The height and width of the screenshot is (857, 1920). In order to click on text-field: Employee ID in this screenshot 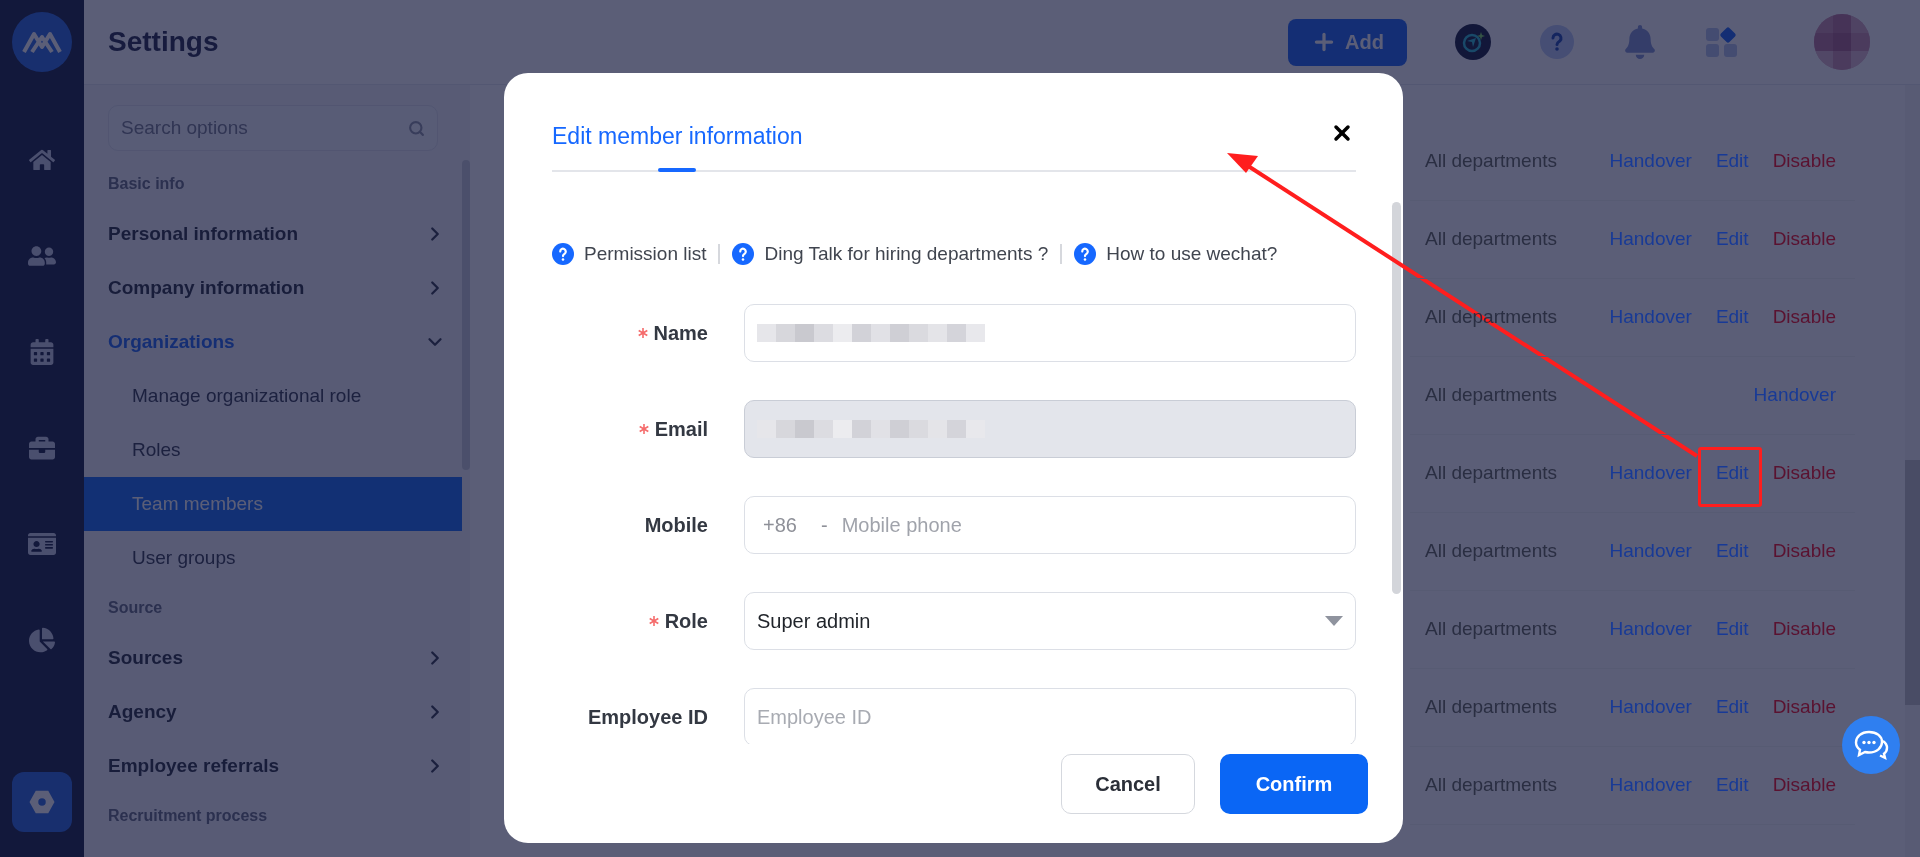, I will do `click(1050, 716)`.